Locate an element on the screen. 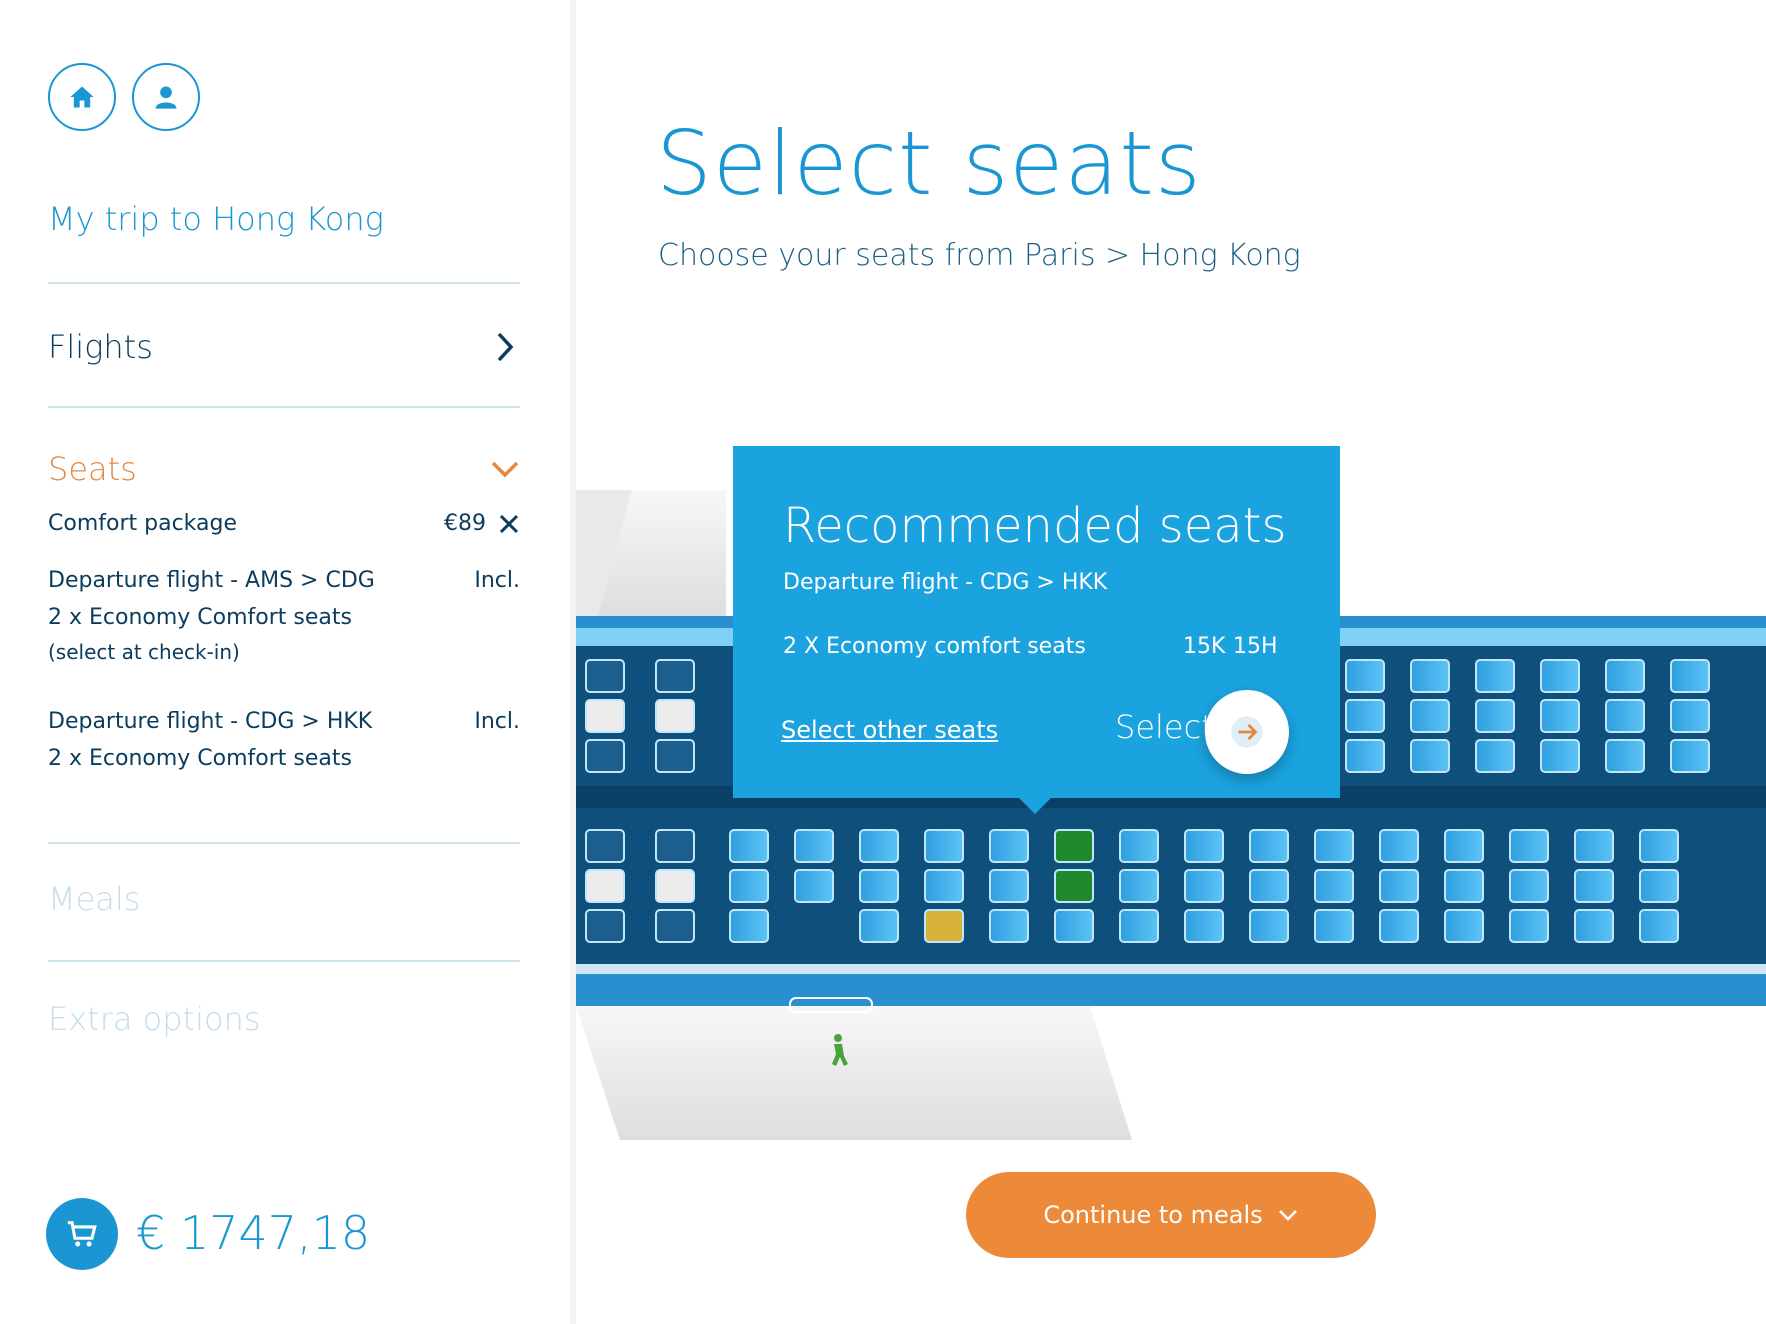 The width and height of the screenshot is (1766, 1324). continue-to-meals-button: Continue to meals is located at coordinates (1171, 1215).